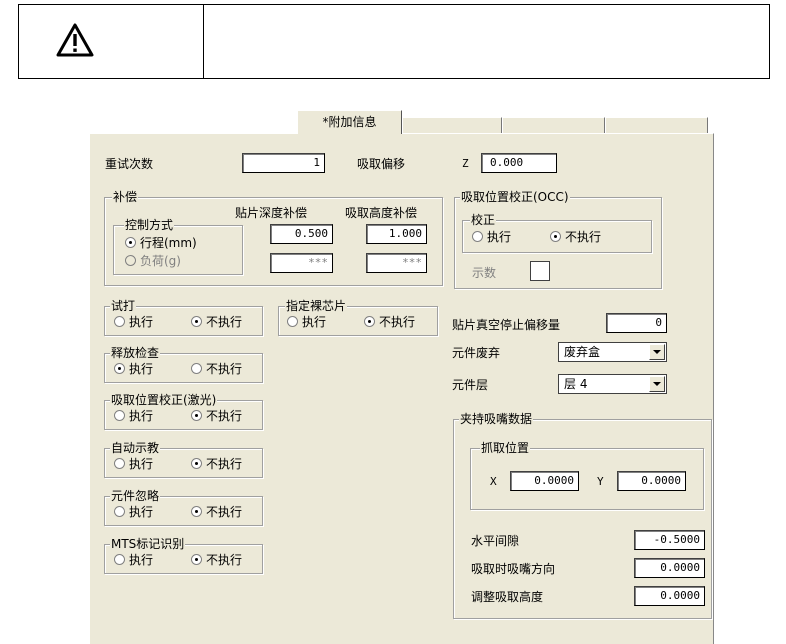 The height and width of the screenshot is (644, 786). What do you see at coordinates (196, 321) in the screenshot?
I see `radio-trial-noexec-dot` at bounding box center [196, 321].